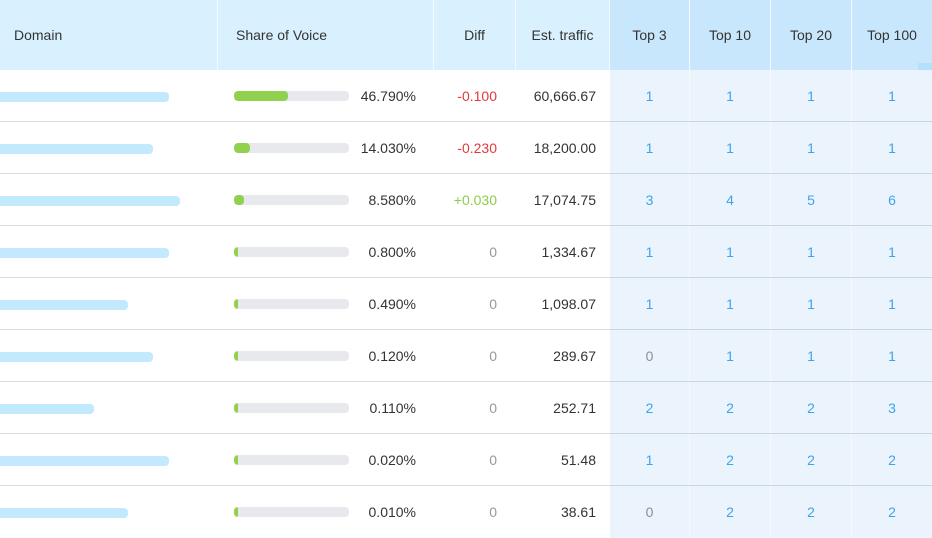  I want to click on table-row: 0.800% 0 1,334.67 1 1 1 1, so click(466, 252).